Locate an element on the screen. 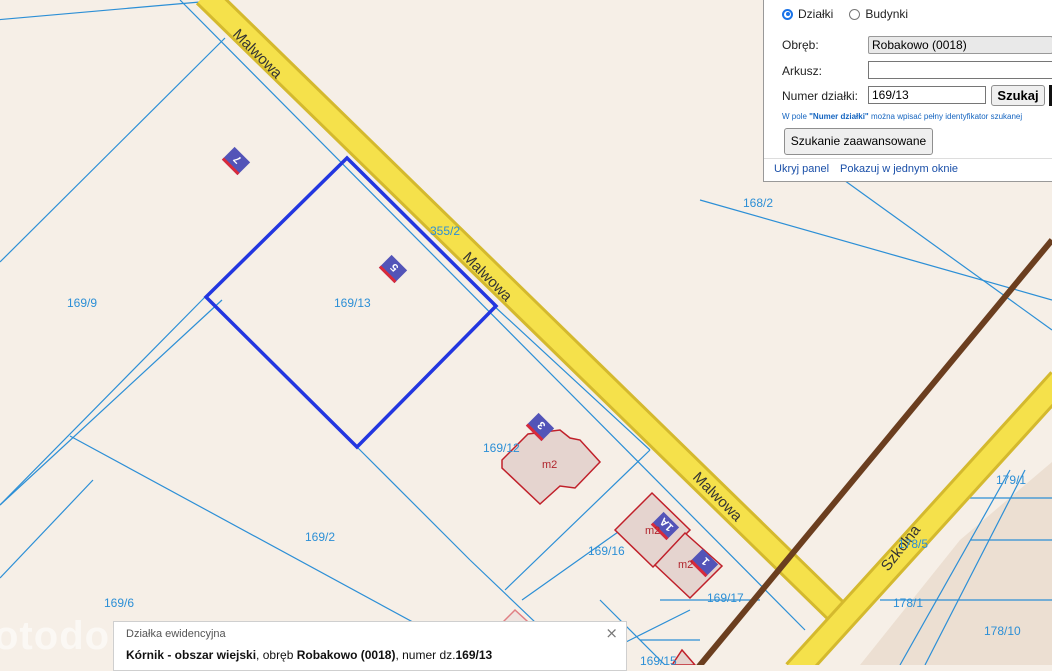  parcel-label: 168/2 is located at coordinates (758, 203).